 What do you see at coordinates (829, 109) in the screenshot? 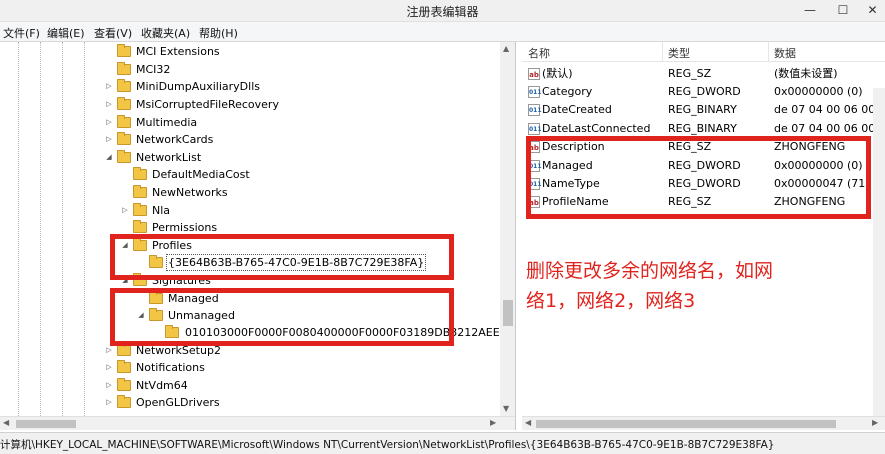
I see `value-data: de 07 04 00 06 00 1a` at bounding box center [829, 109].